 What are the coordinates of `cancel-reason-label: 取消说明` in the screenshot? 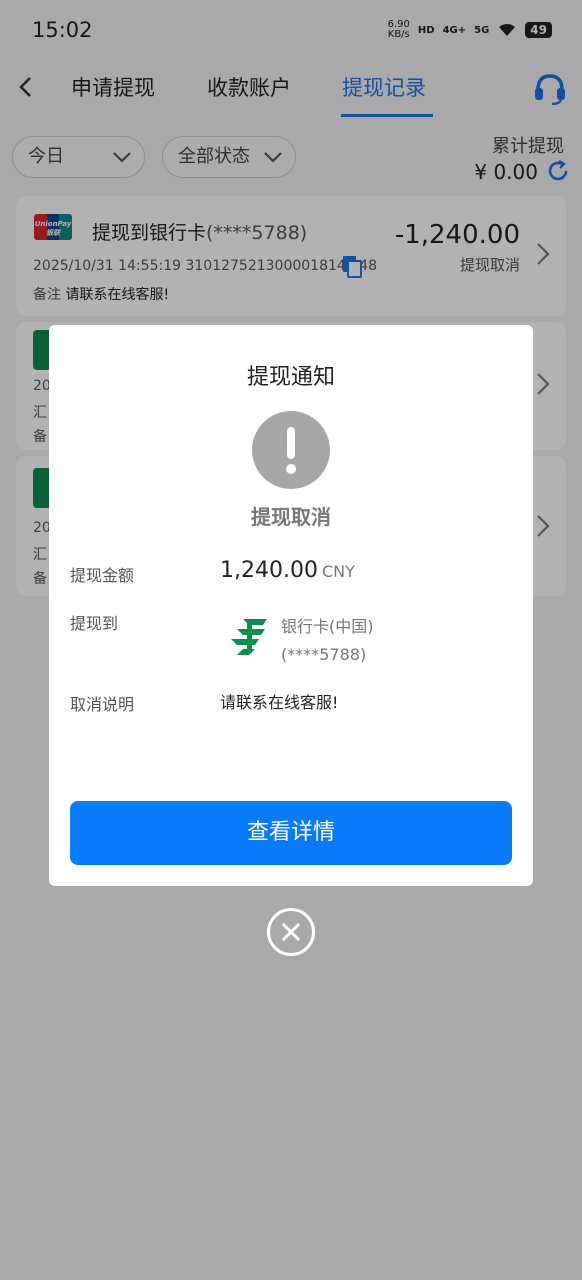 It's located at (102, 704).